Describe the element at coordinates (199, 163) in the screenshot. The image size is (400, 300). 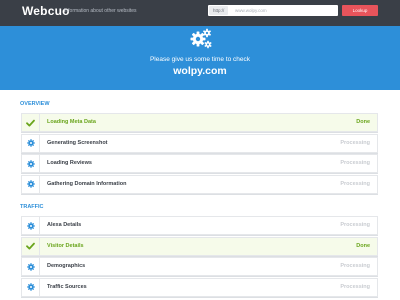
I see `list-item: Loading Reviews Processing` at that location.